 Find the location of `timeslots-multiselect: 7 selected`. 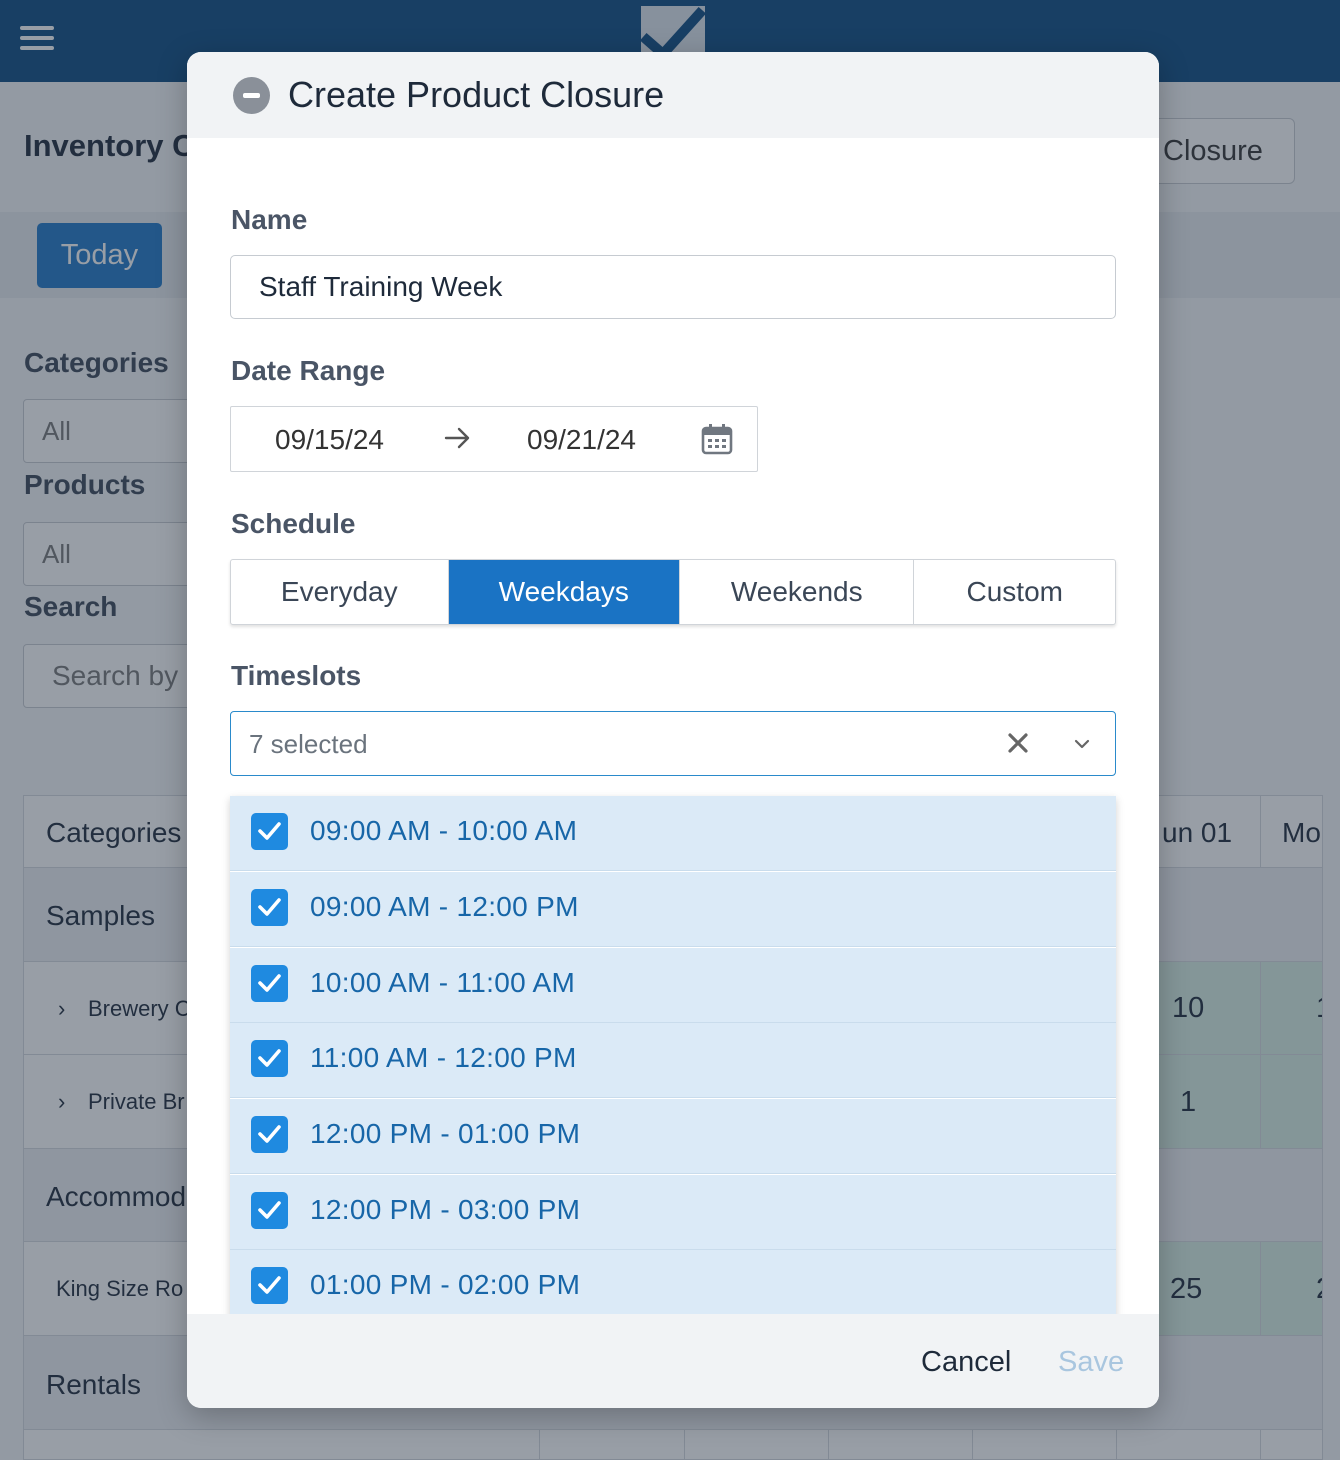

timeslots-multiselect: 7 selected is located at coordinates (673, 743).